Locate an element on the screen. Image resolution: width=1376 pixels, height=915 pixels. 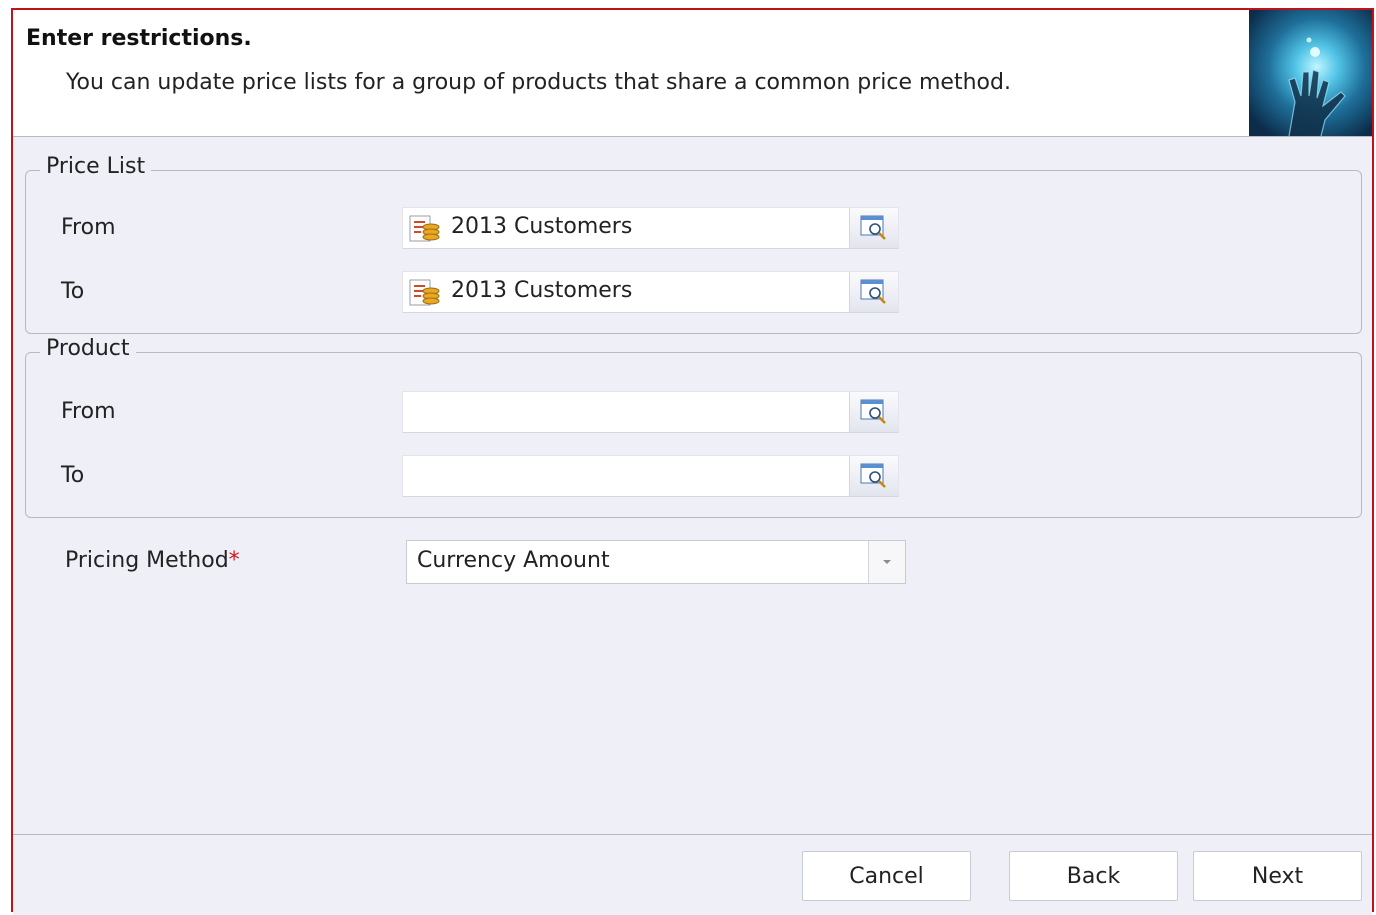
product-legend: Product is located at coordinates (88, 348).